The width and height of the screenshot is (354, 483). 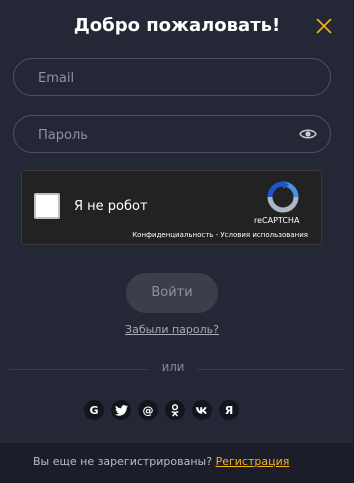 What do you see at coordinates (229, 410) in the screenshot?
I see `yandex-icon: Я` at bounding box center [229, 410].